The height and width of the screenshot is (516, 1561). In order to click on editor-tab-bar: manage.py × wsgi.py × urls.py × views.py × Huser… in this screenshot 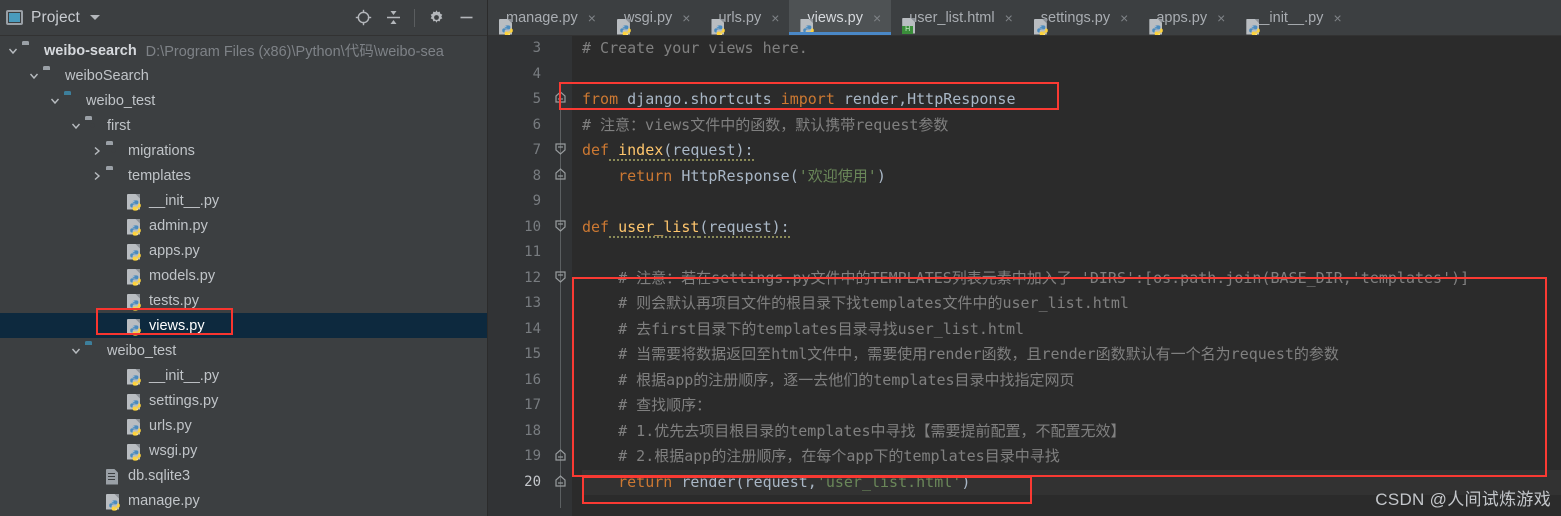, I will do `click(1024, 18)`.